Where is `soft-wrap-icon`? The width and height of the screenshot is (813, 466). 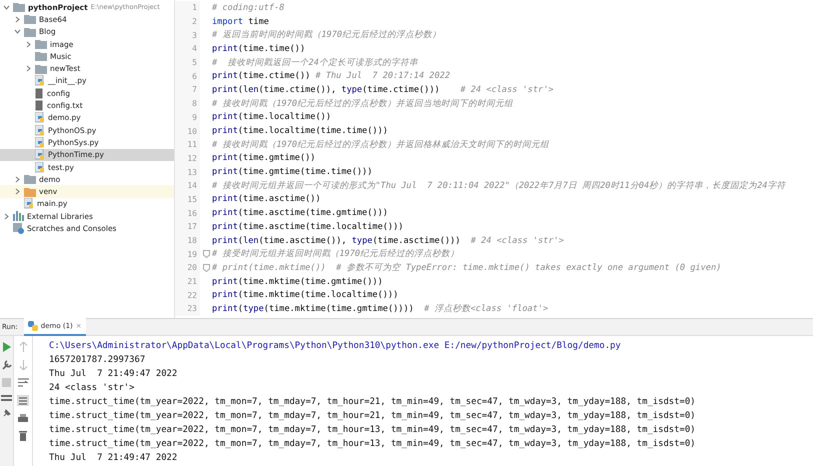
soft-wrap-icon is located at coordinates (23, 382).